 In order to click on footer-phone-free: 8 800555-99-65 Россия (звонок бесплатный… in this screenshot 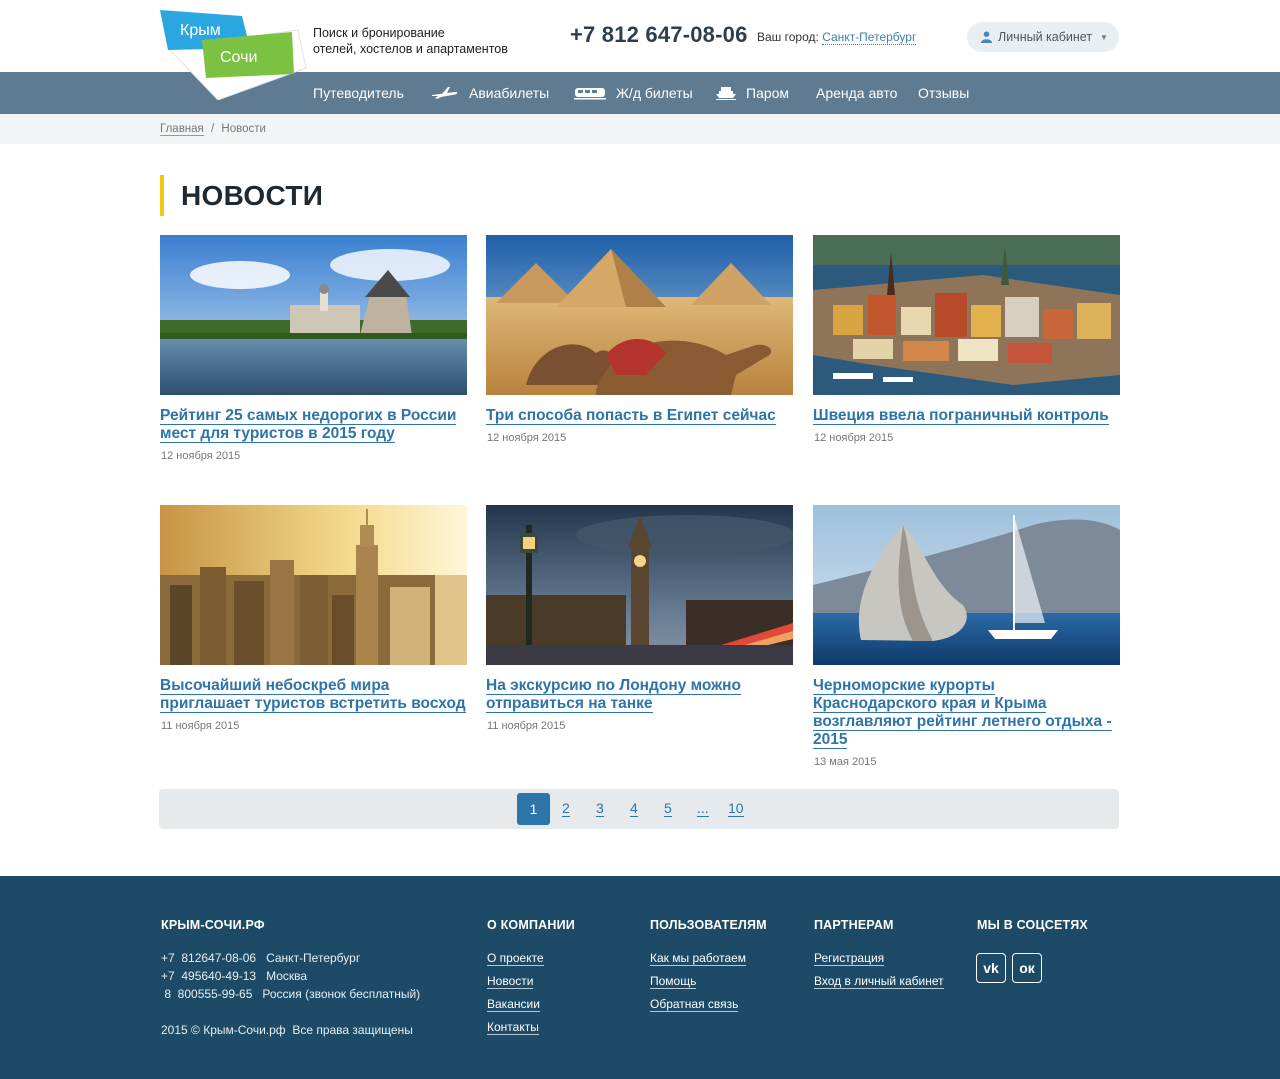, I will do `click(291, 994)`.